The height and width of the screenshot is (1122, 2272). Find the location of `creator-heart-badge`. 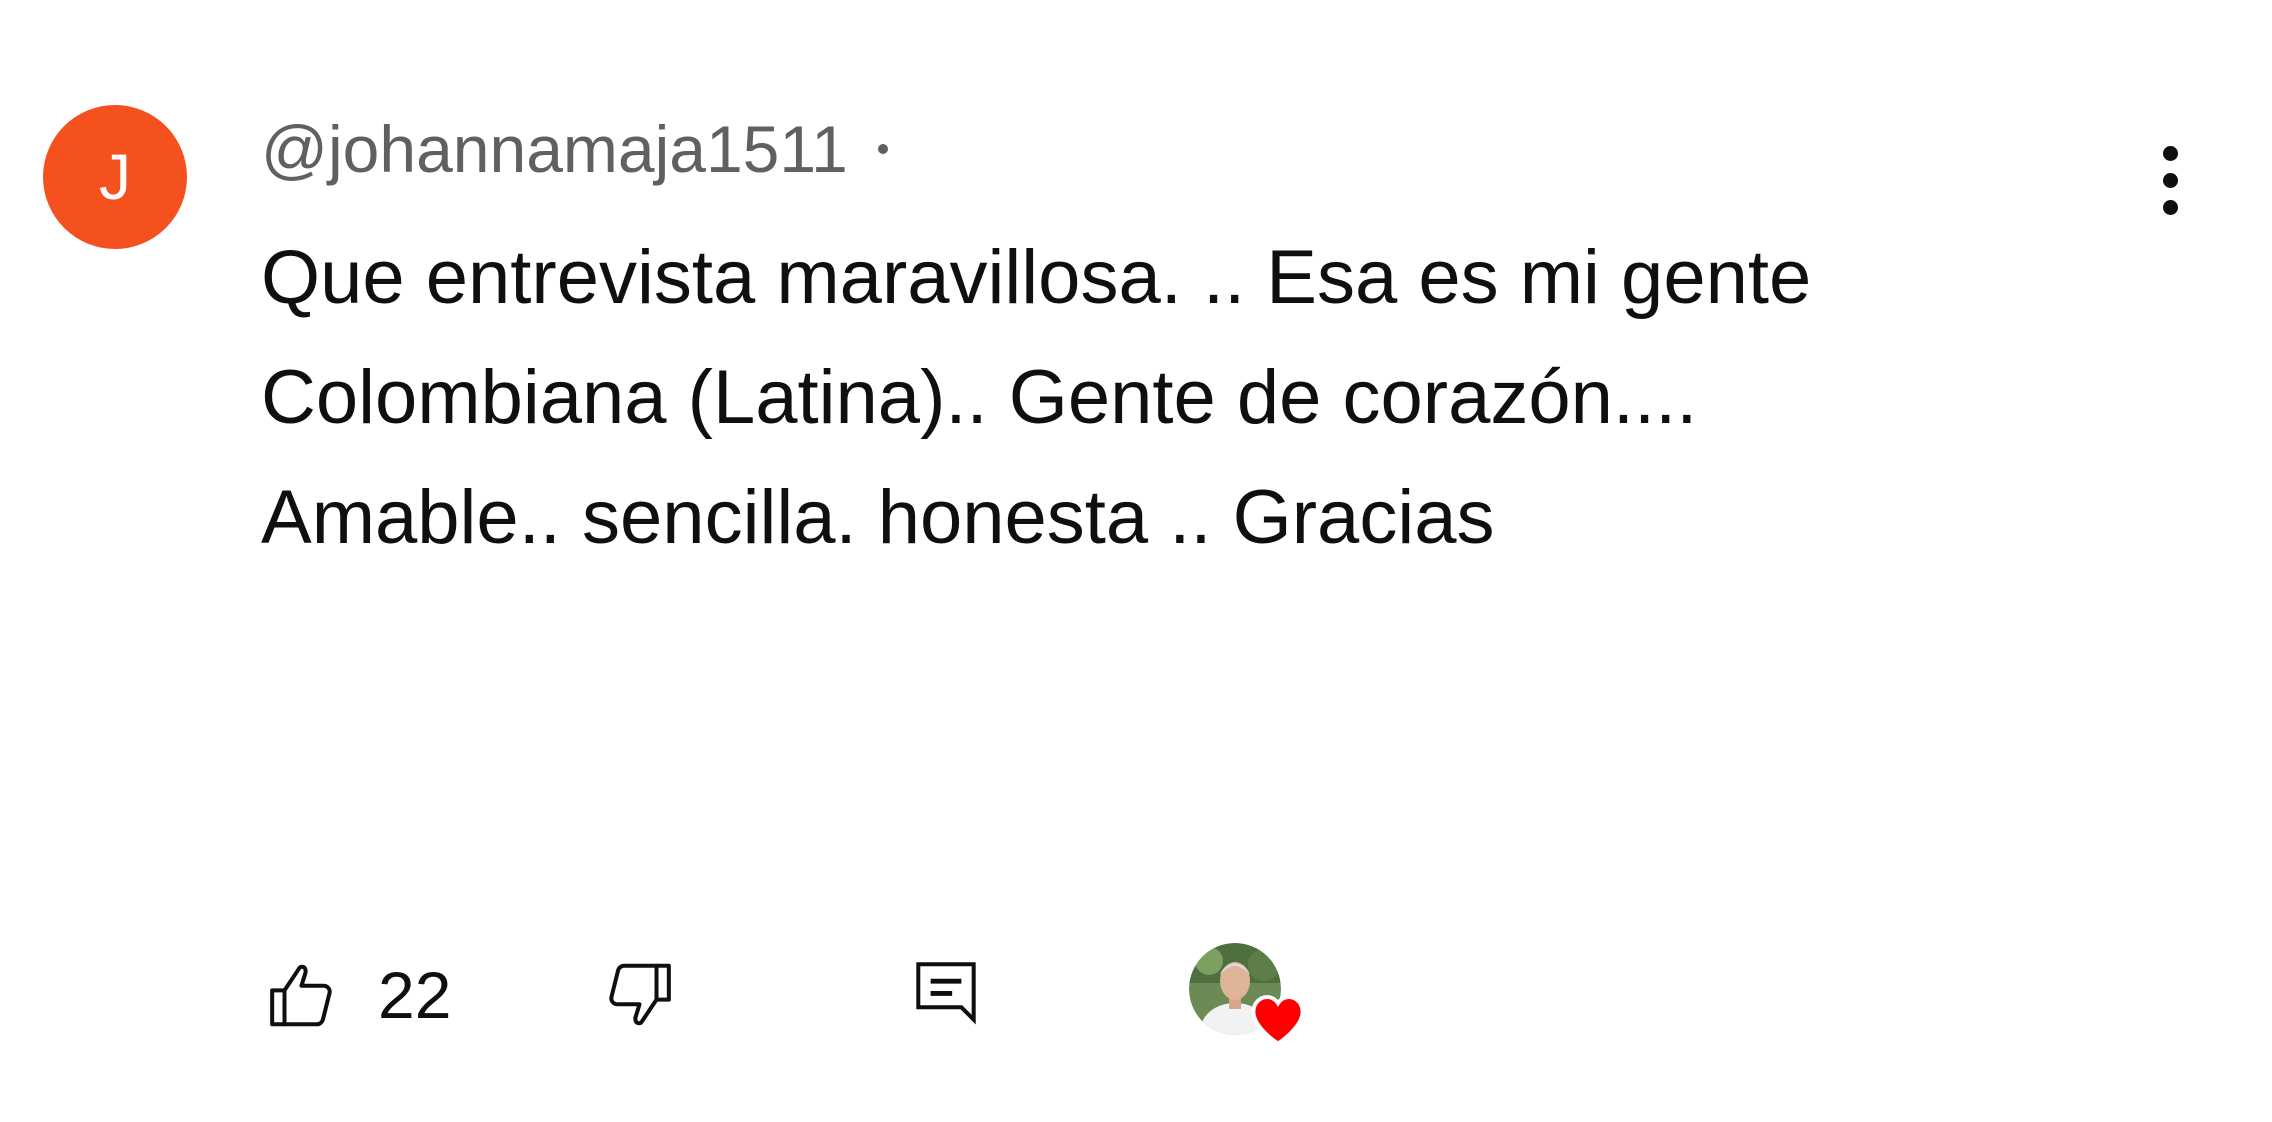

creator-heart-badge is located at coordinates (1254, 995).